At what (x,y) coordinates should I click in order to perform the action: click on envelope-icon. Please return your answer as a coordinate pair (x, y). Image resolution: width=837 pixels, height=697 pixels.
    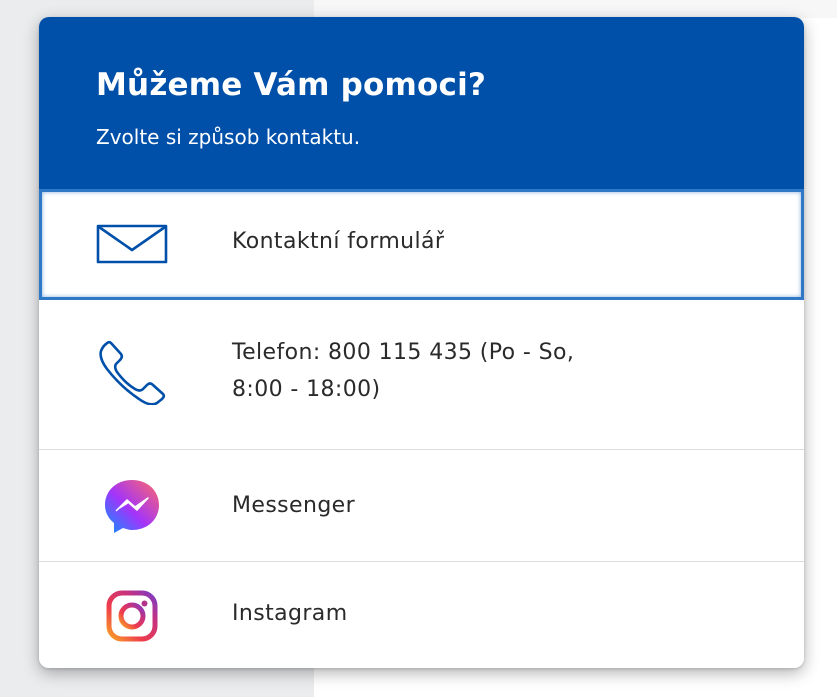
    Looking at the image, I should click on (132, 244).